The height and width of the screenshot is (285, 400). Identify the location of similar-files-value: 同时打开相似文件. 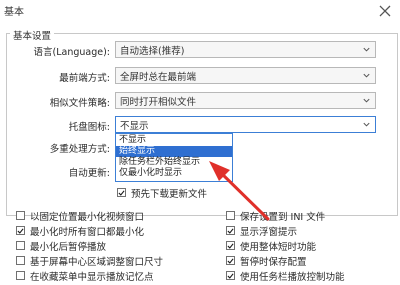
(158, 102).